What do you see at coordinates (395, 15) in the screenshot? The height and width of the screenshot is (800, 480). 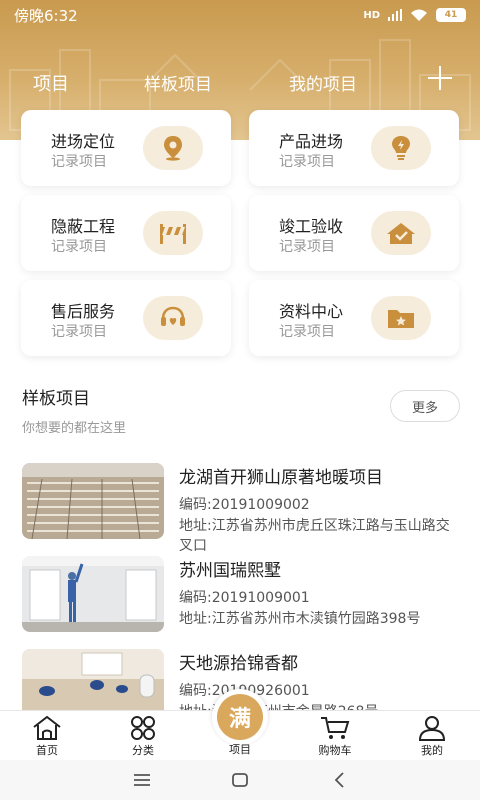 I see `cell-signal-icon` at bounding box center [395, 15].